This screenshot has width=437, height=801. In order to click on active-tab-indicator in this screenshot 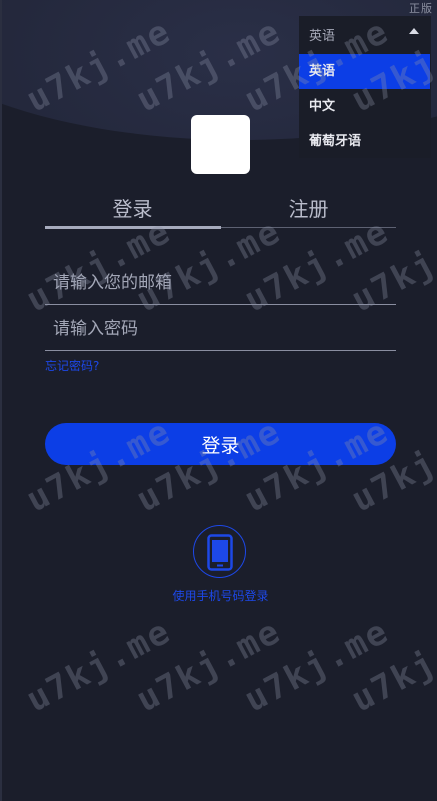, I will do `click(133, 227)`.